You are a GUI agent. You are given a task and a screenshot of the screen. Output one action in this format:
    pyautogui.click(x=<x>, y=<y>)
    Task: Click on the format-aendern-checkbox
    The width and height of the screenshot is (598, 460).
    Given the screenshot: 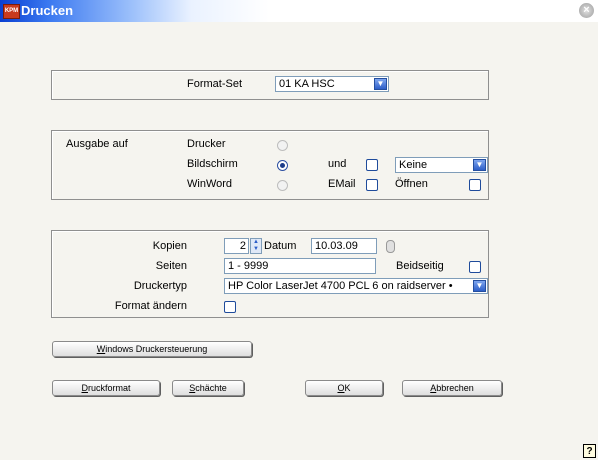 What is the action you would take?
    pyautogui.click(x=230, y=307)
    